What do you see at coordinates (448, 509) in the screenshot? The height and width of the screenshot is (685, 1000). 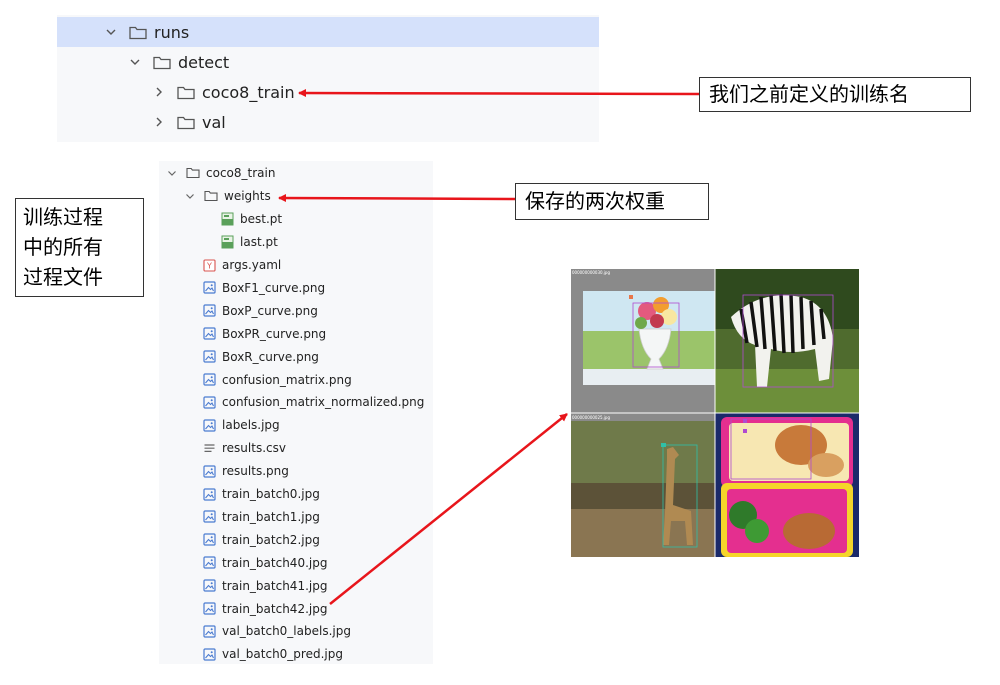 I see `arrow-to-mosaic` at bounding box center [448, 509].